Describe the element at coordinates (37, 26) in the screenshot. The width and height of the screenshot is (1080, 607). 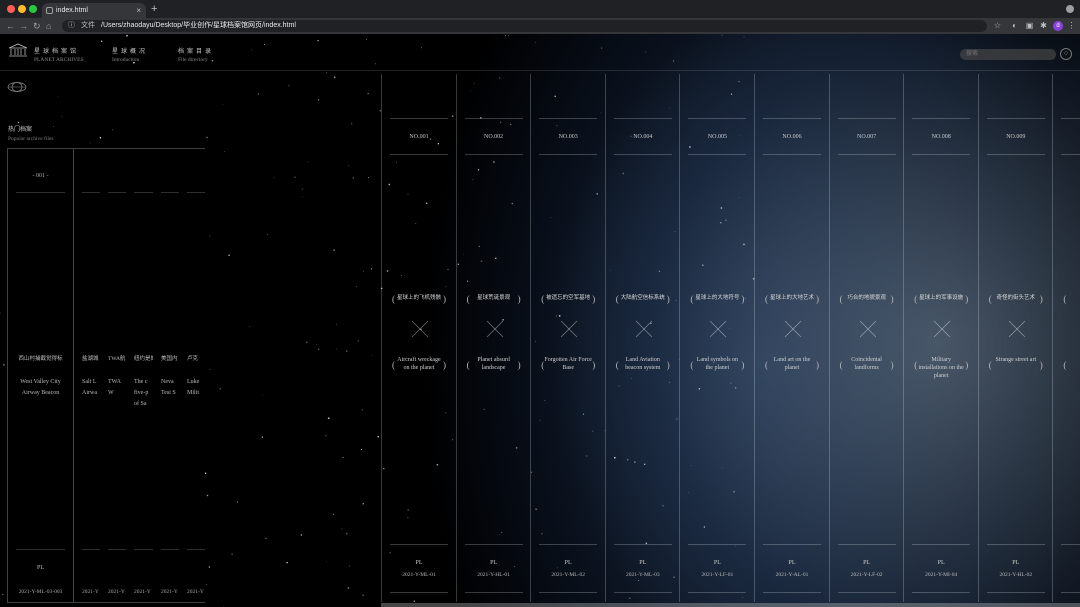
I see `reload-icon: ↻` at that location.